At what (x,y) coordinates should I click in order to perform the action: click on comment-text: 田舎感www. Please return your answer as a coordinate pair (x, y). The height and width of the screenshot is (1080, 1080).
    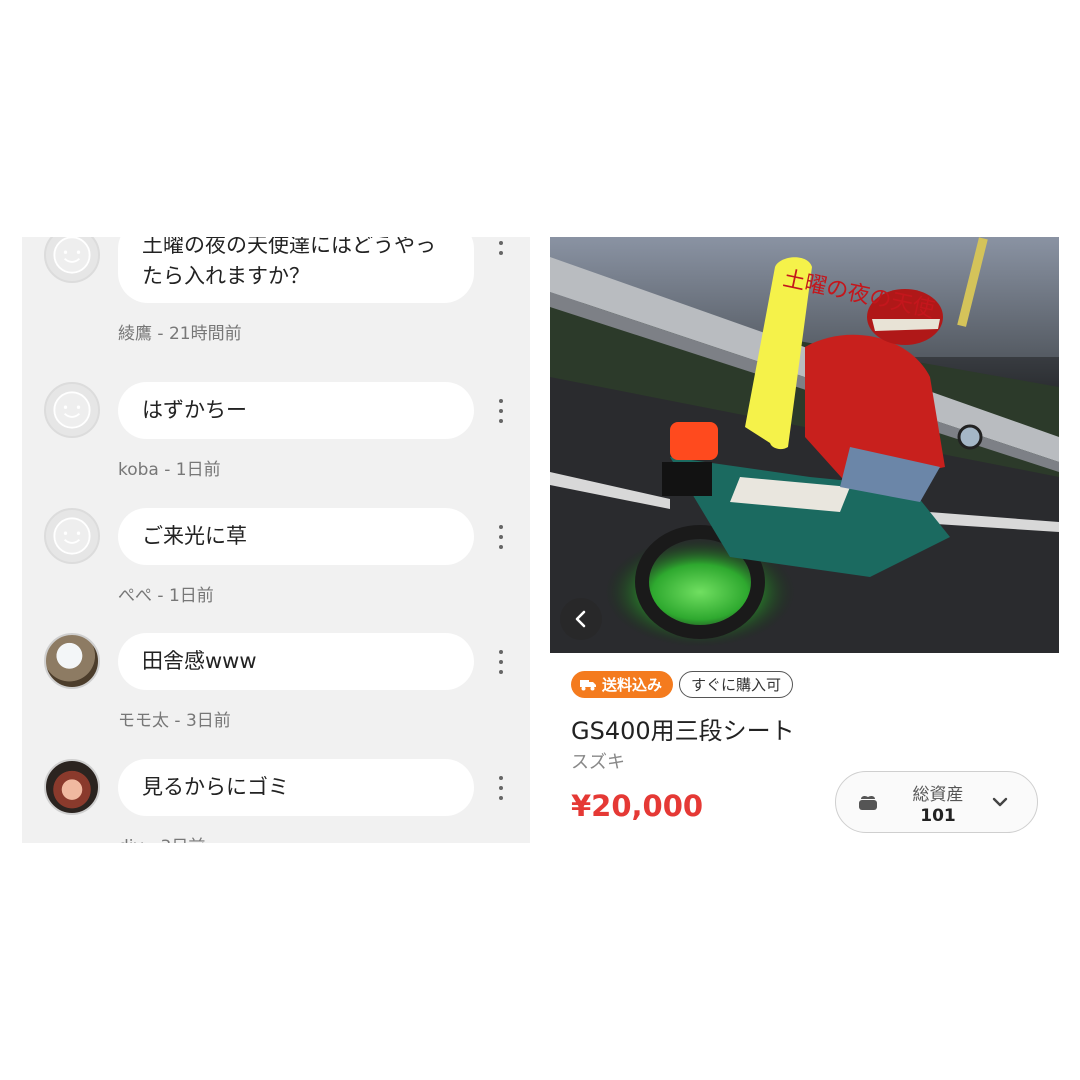
    Looking at the image, I should click on (199, 661).